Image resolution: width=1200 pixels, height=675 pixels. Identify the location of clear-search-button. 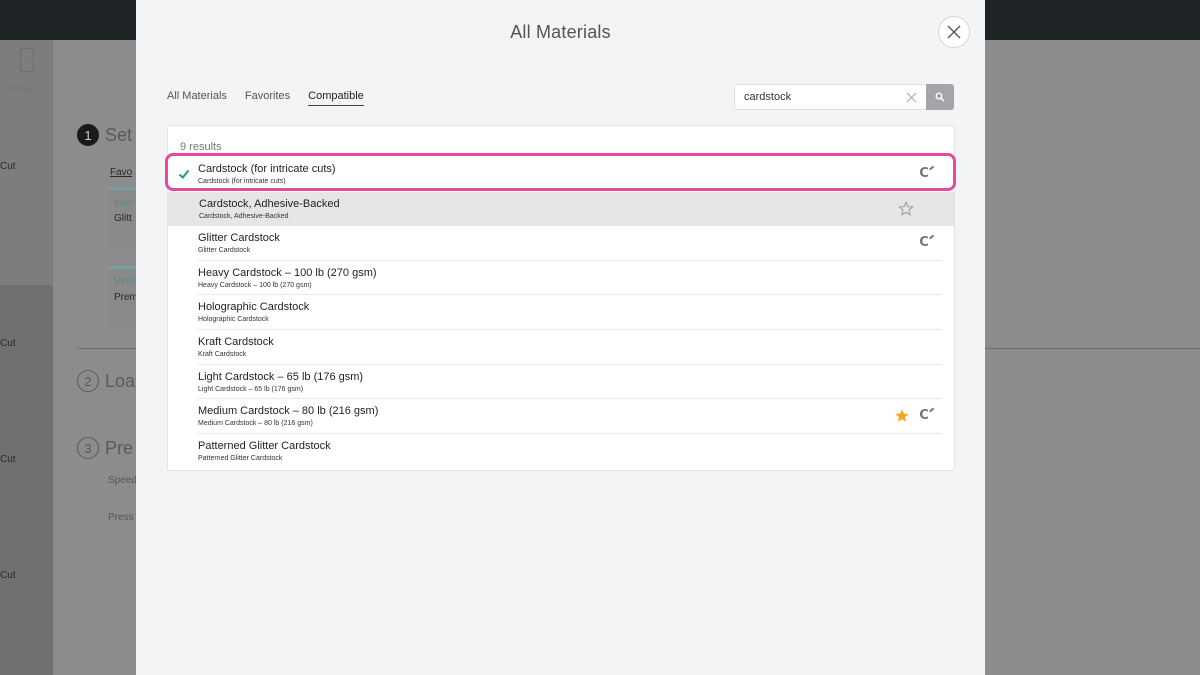
(911, 97).